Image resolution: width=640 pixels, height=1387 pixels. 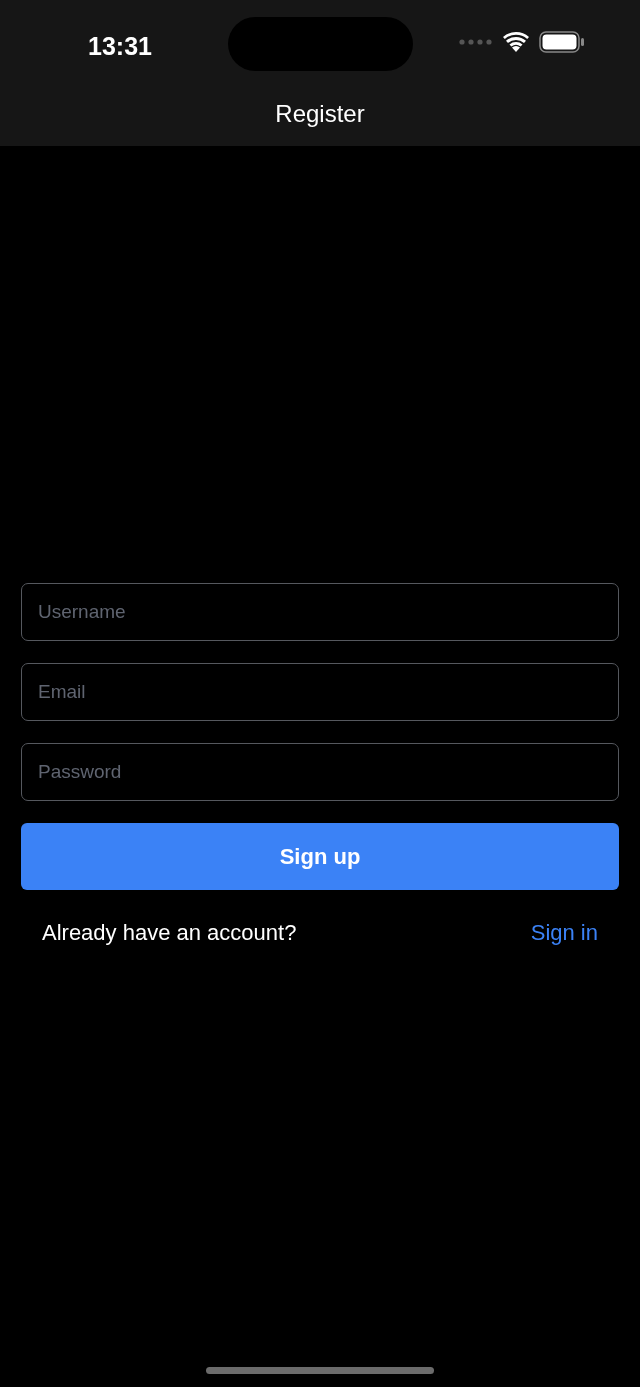 I want to click on status-time: 13:31, so click(x=120, y=46).